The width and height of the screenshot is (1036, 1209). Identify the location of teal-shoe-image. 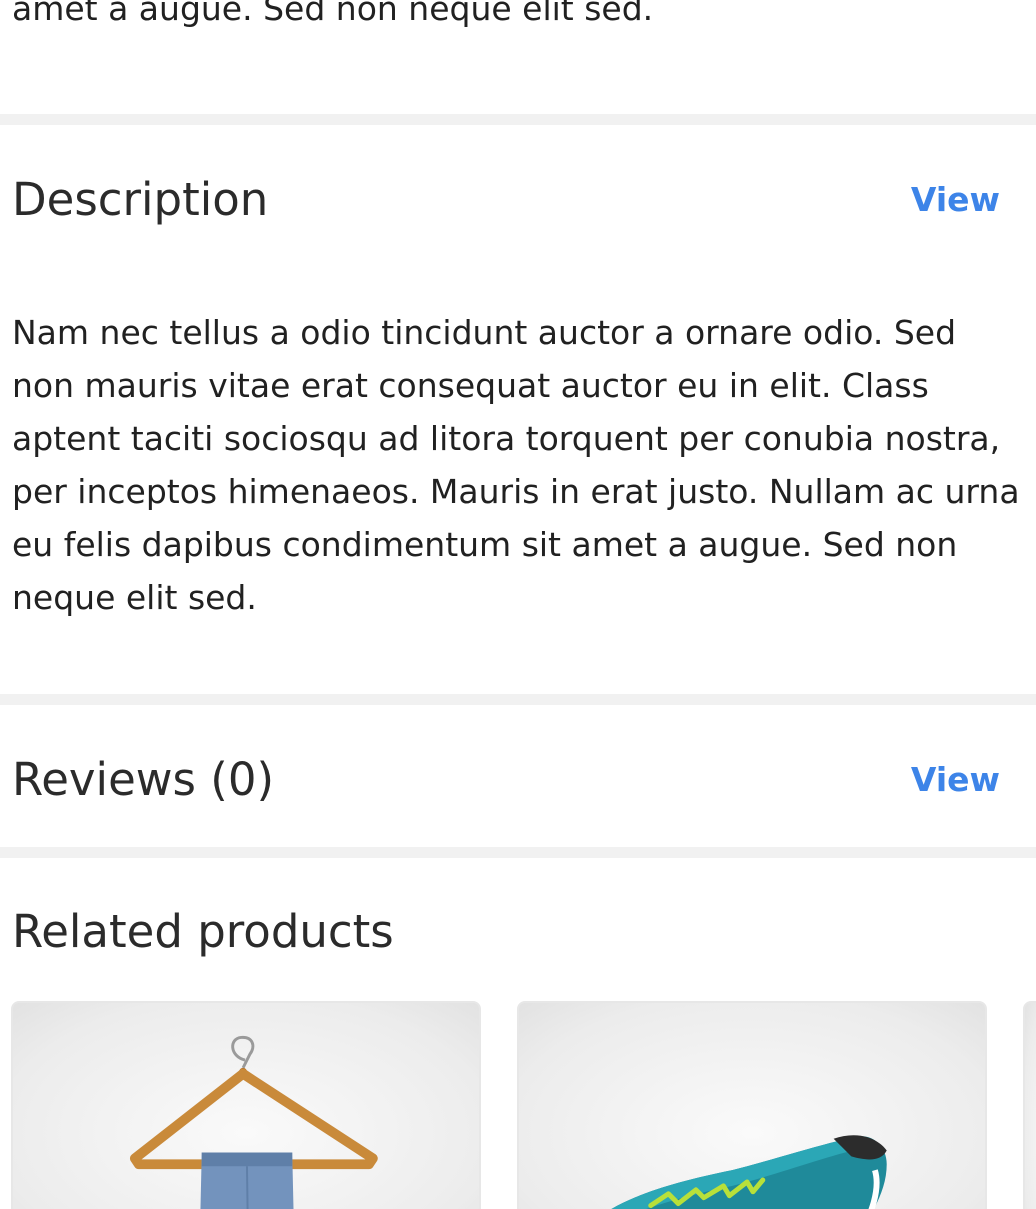
(749, 1172).